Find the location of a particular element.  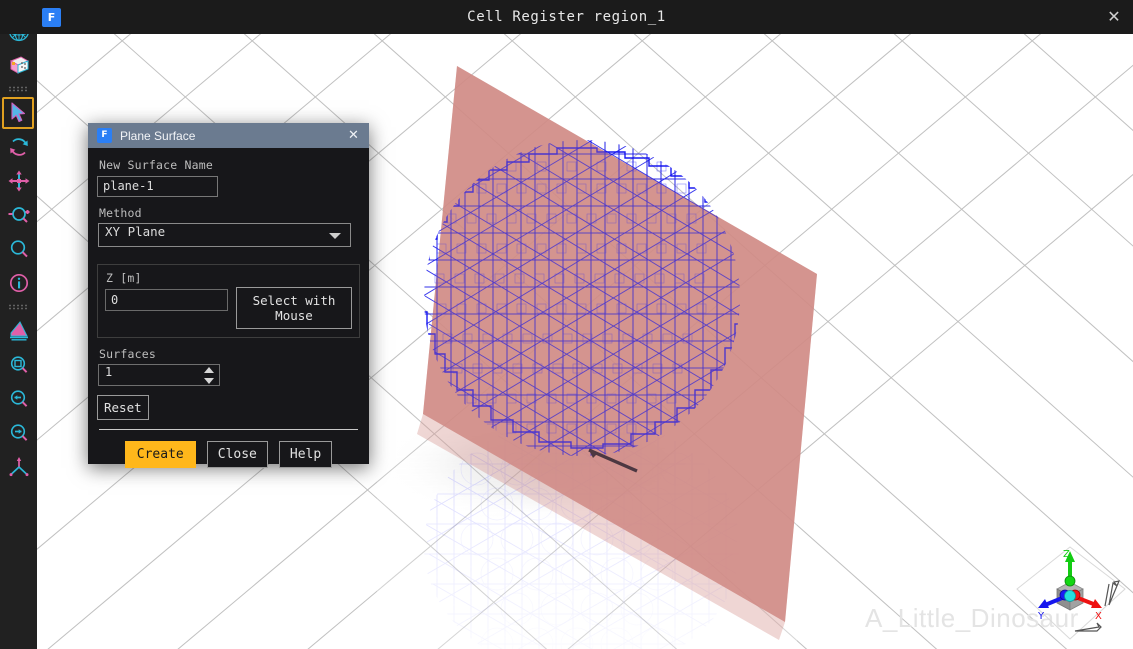

info-icon is located at coordinates (18, 283).